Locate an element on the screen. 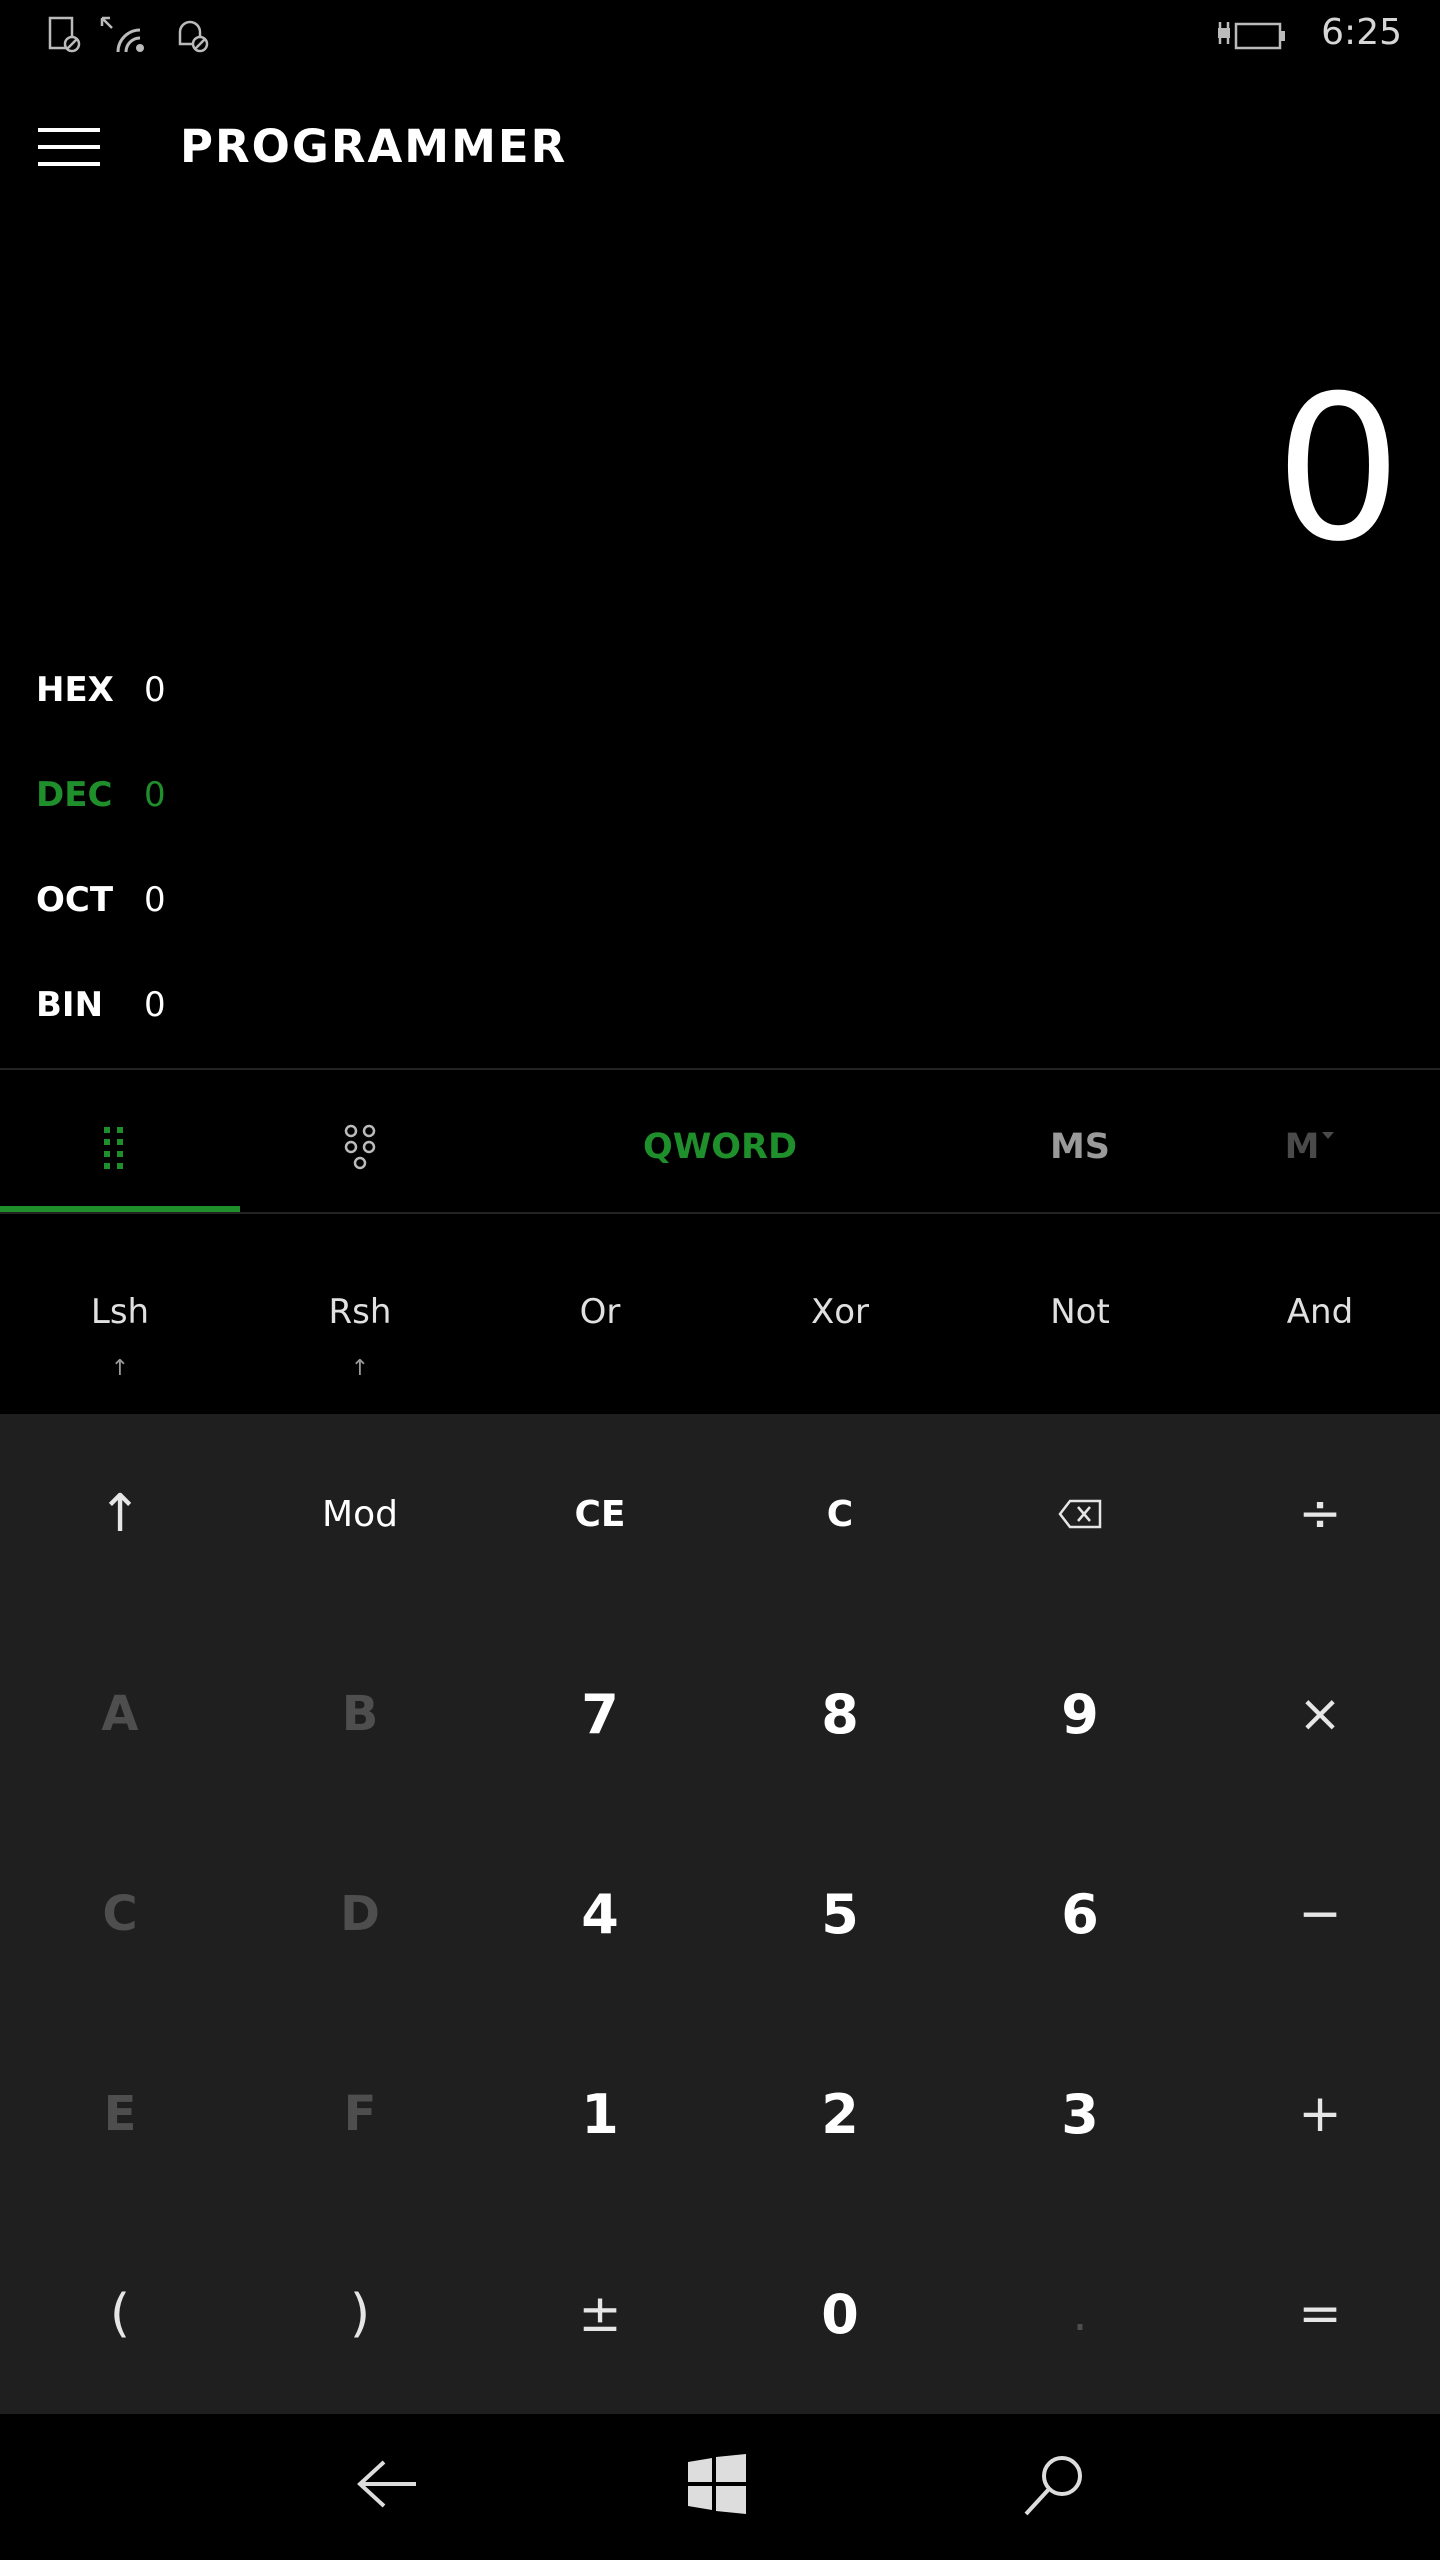 This screenshot has height=2560, width=1440. tab-full-keypad is located at coordinates (120, 1147).